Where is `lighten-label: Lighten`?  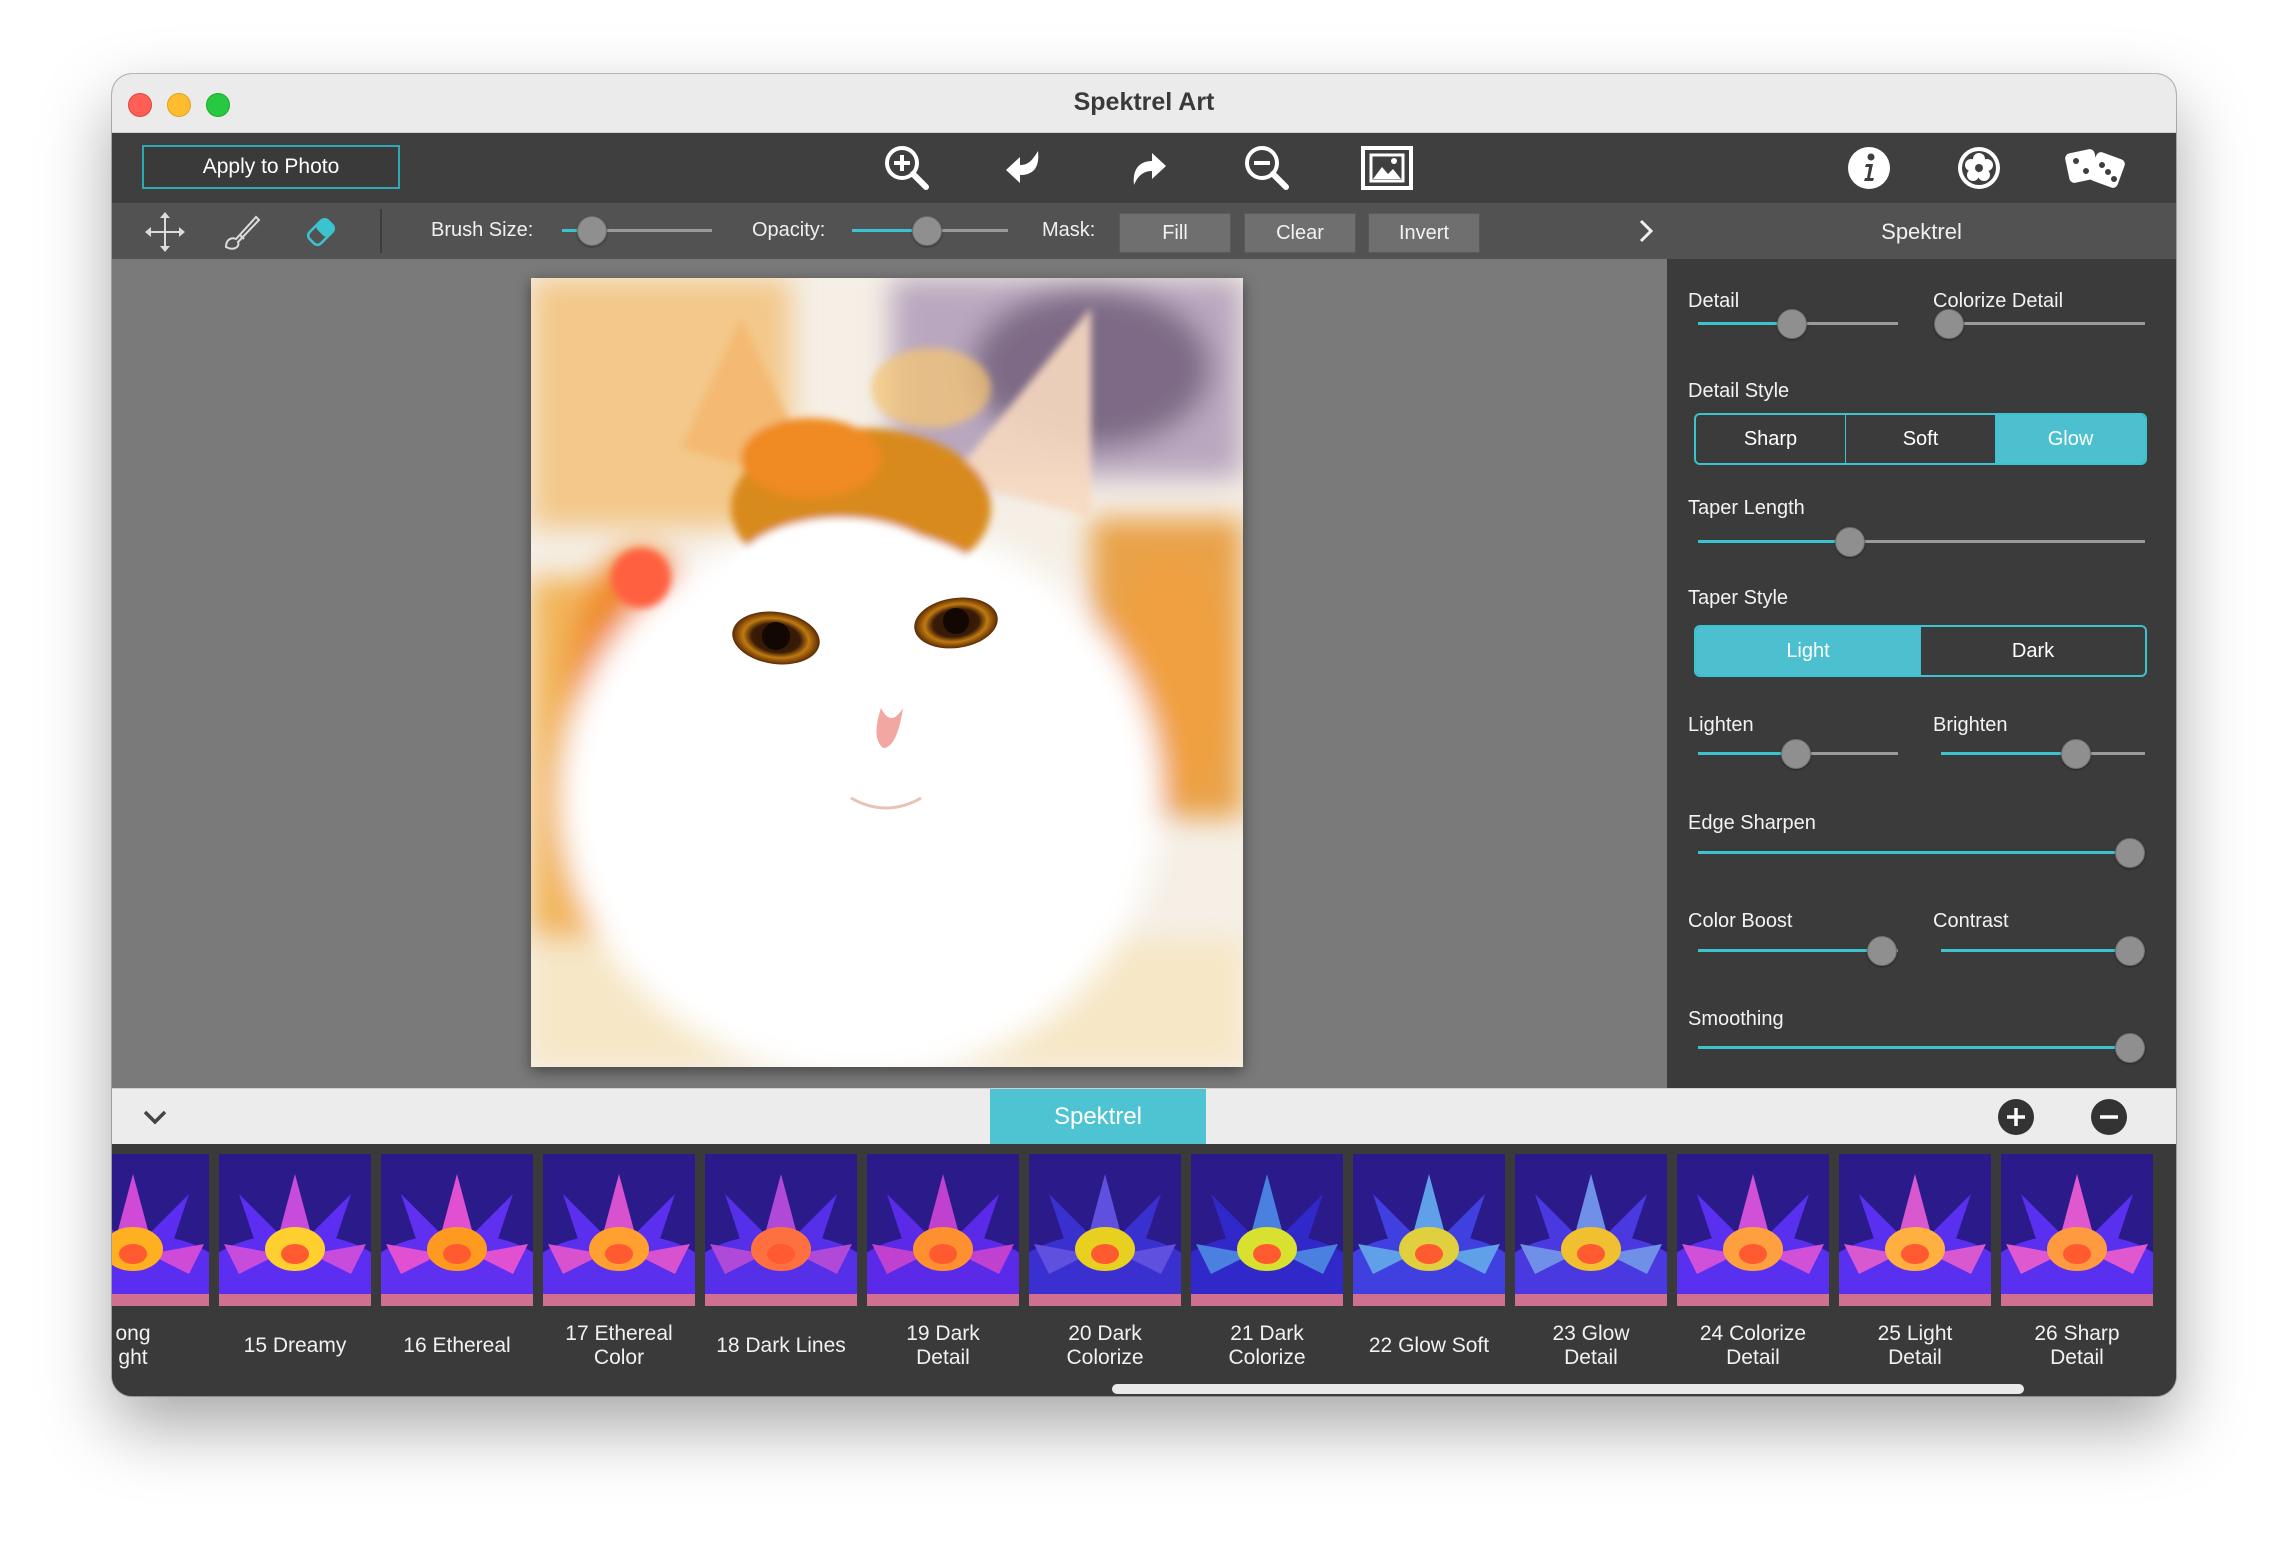
lighten-label: Lighten is located at coordinates (1721, 725).